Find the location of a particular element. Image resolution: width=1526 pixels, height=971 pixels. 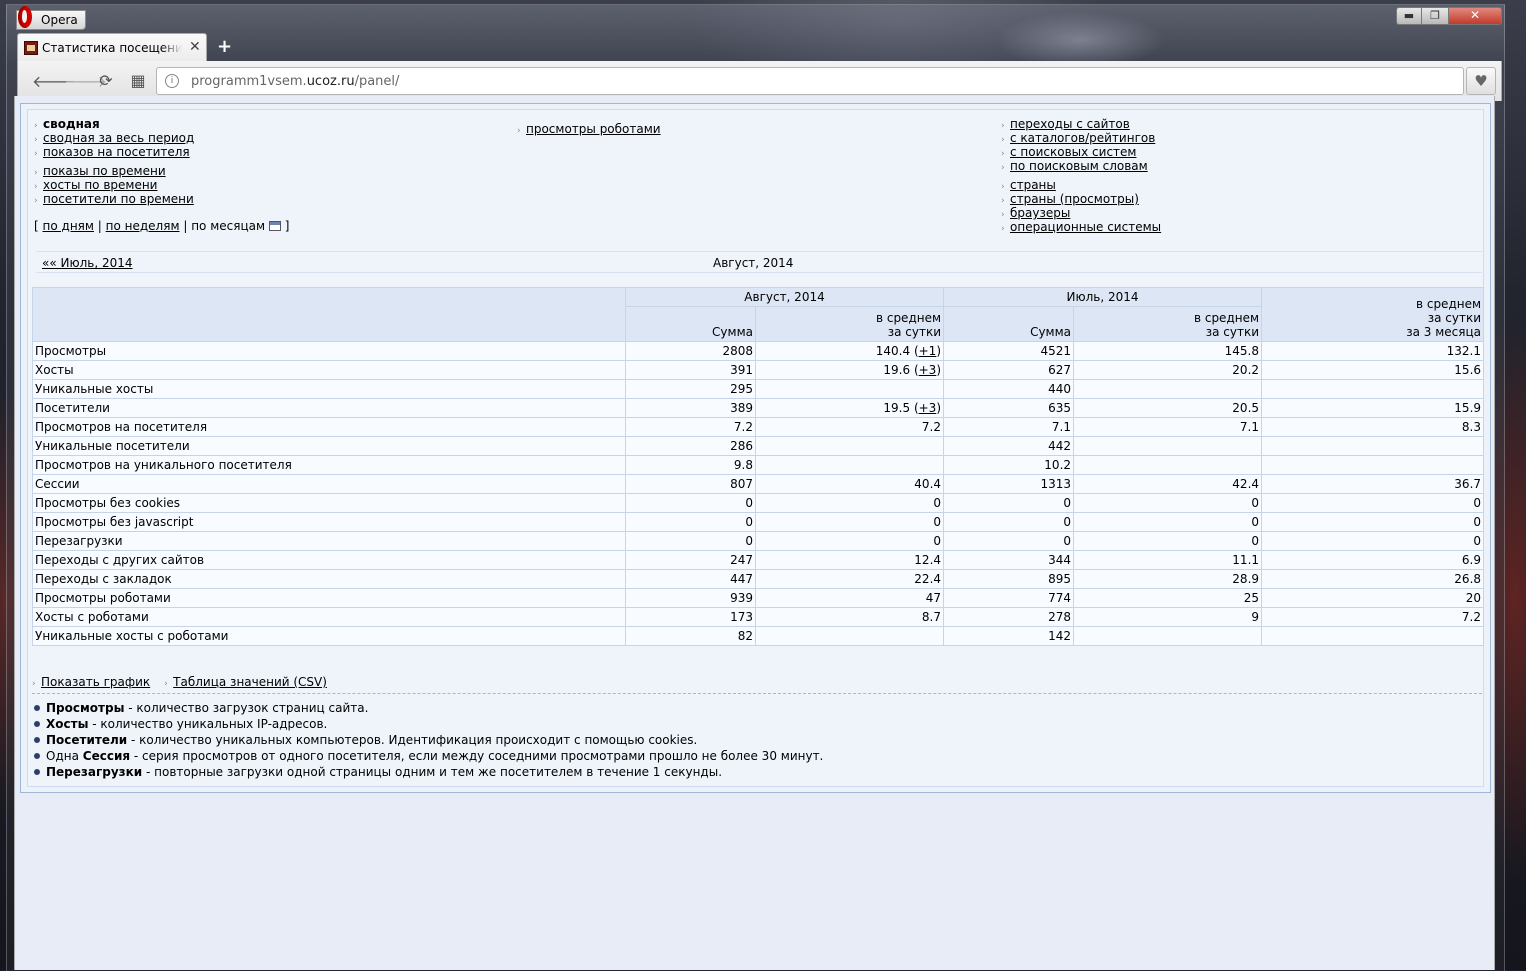

tab-stats: Статистика посещений сайта ✕ is located at coordinates (112, 47).